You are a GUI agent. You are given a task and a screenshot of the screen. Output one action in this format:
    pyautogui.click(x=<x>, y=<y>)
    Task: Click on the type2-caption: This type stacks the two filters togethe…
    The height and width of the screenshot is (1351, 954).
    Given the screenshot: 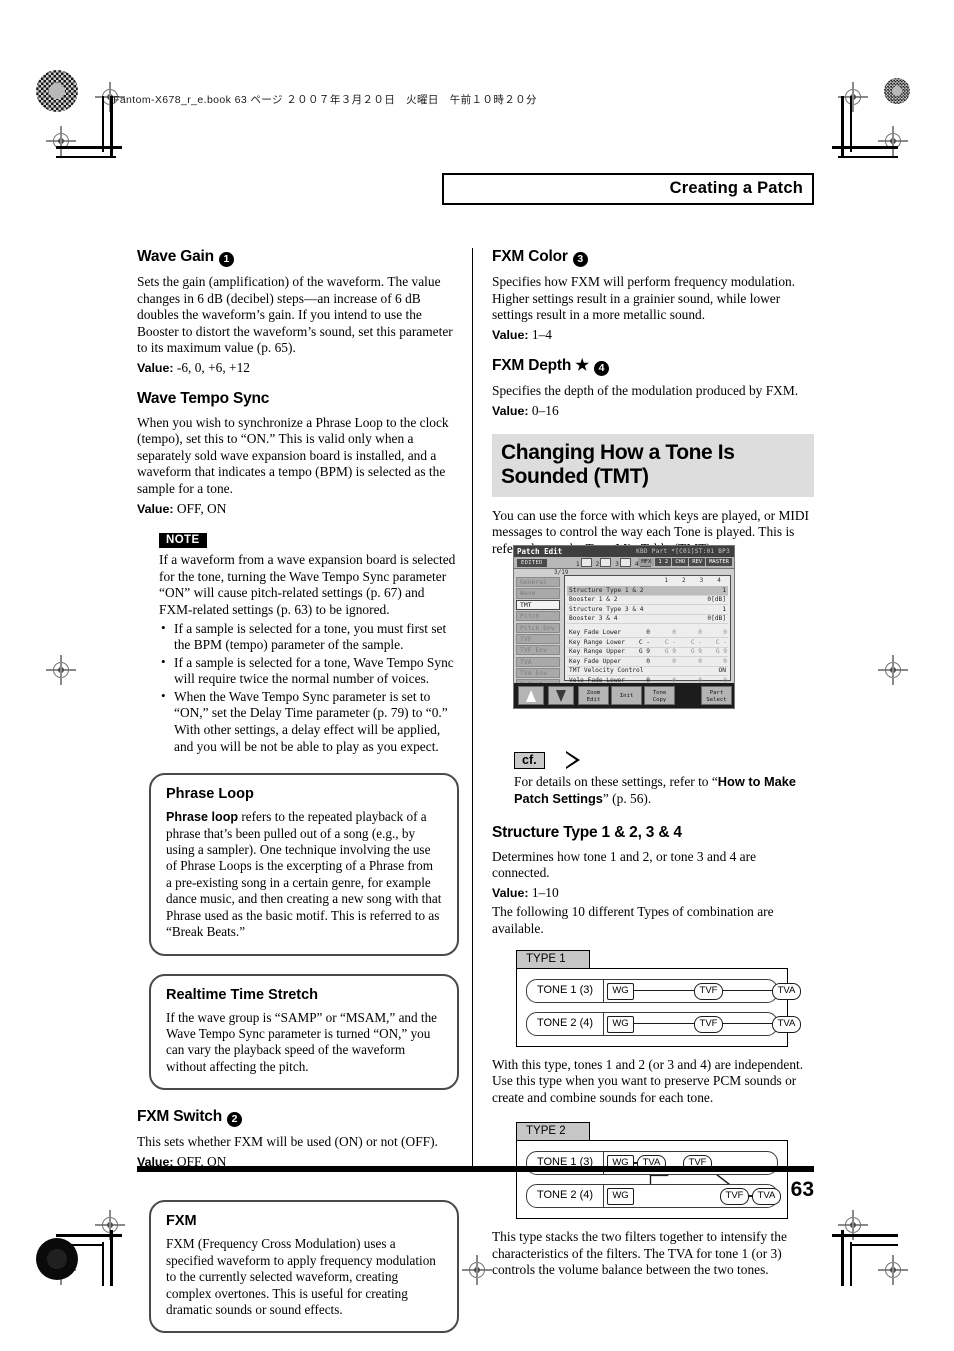 What is the action you would take?
    pyautogui.click(x=639, y=1253)
    